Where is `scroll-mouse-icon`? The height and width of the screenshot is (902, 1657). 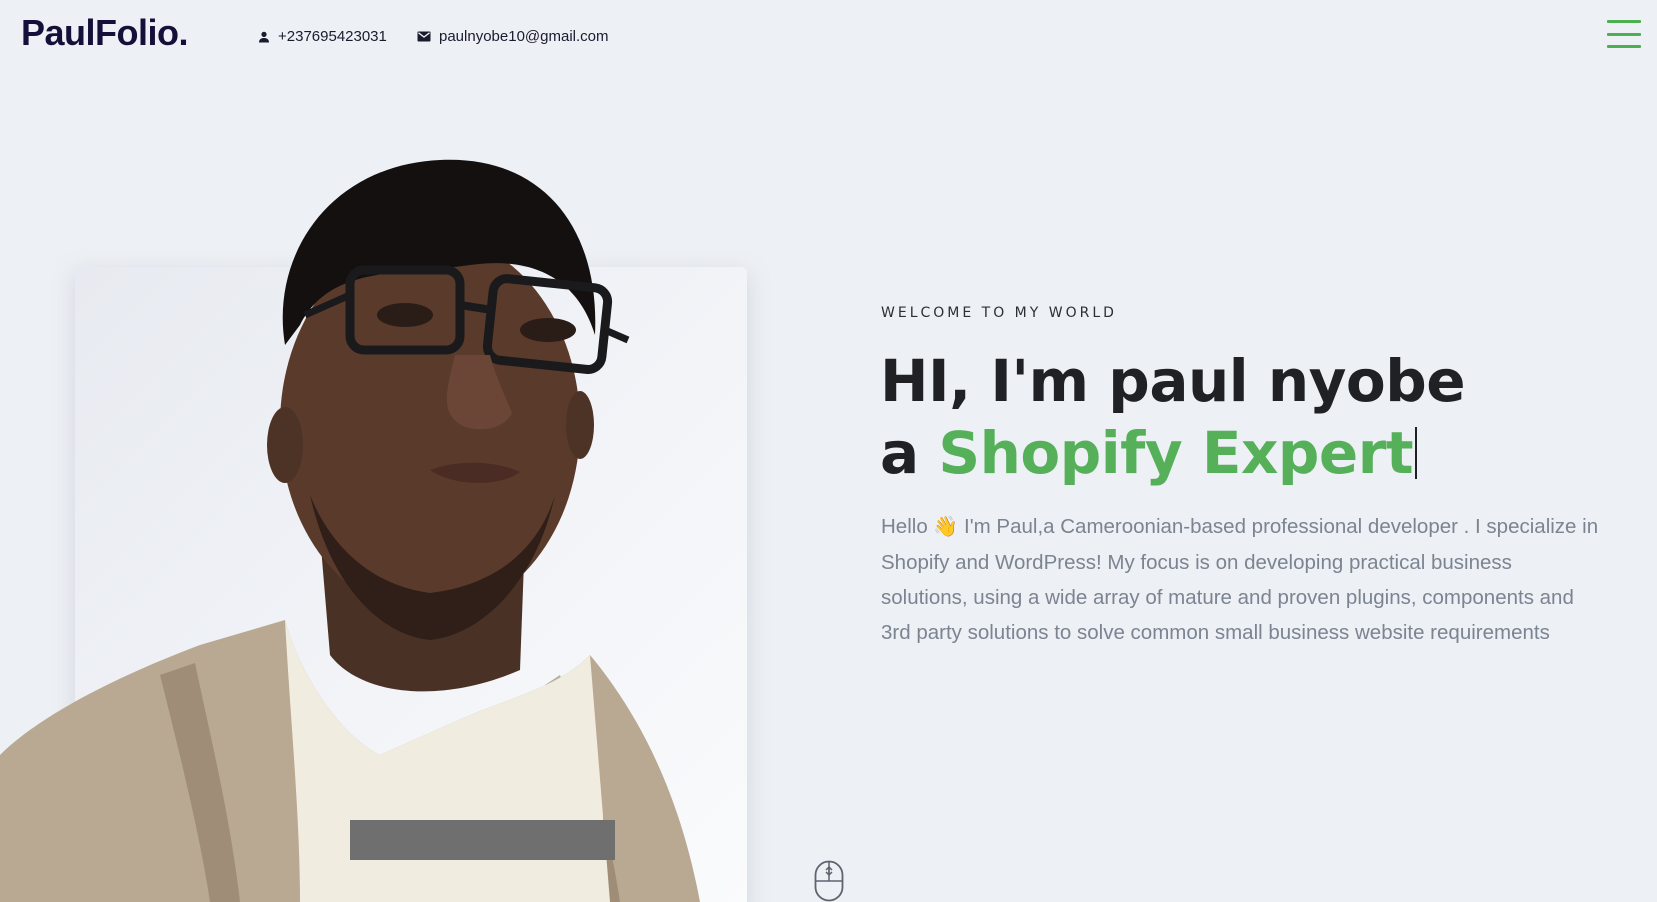
scroll-mouse-icon is located at coordinates (829, 881).